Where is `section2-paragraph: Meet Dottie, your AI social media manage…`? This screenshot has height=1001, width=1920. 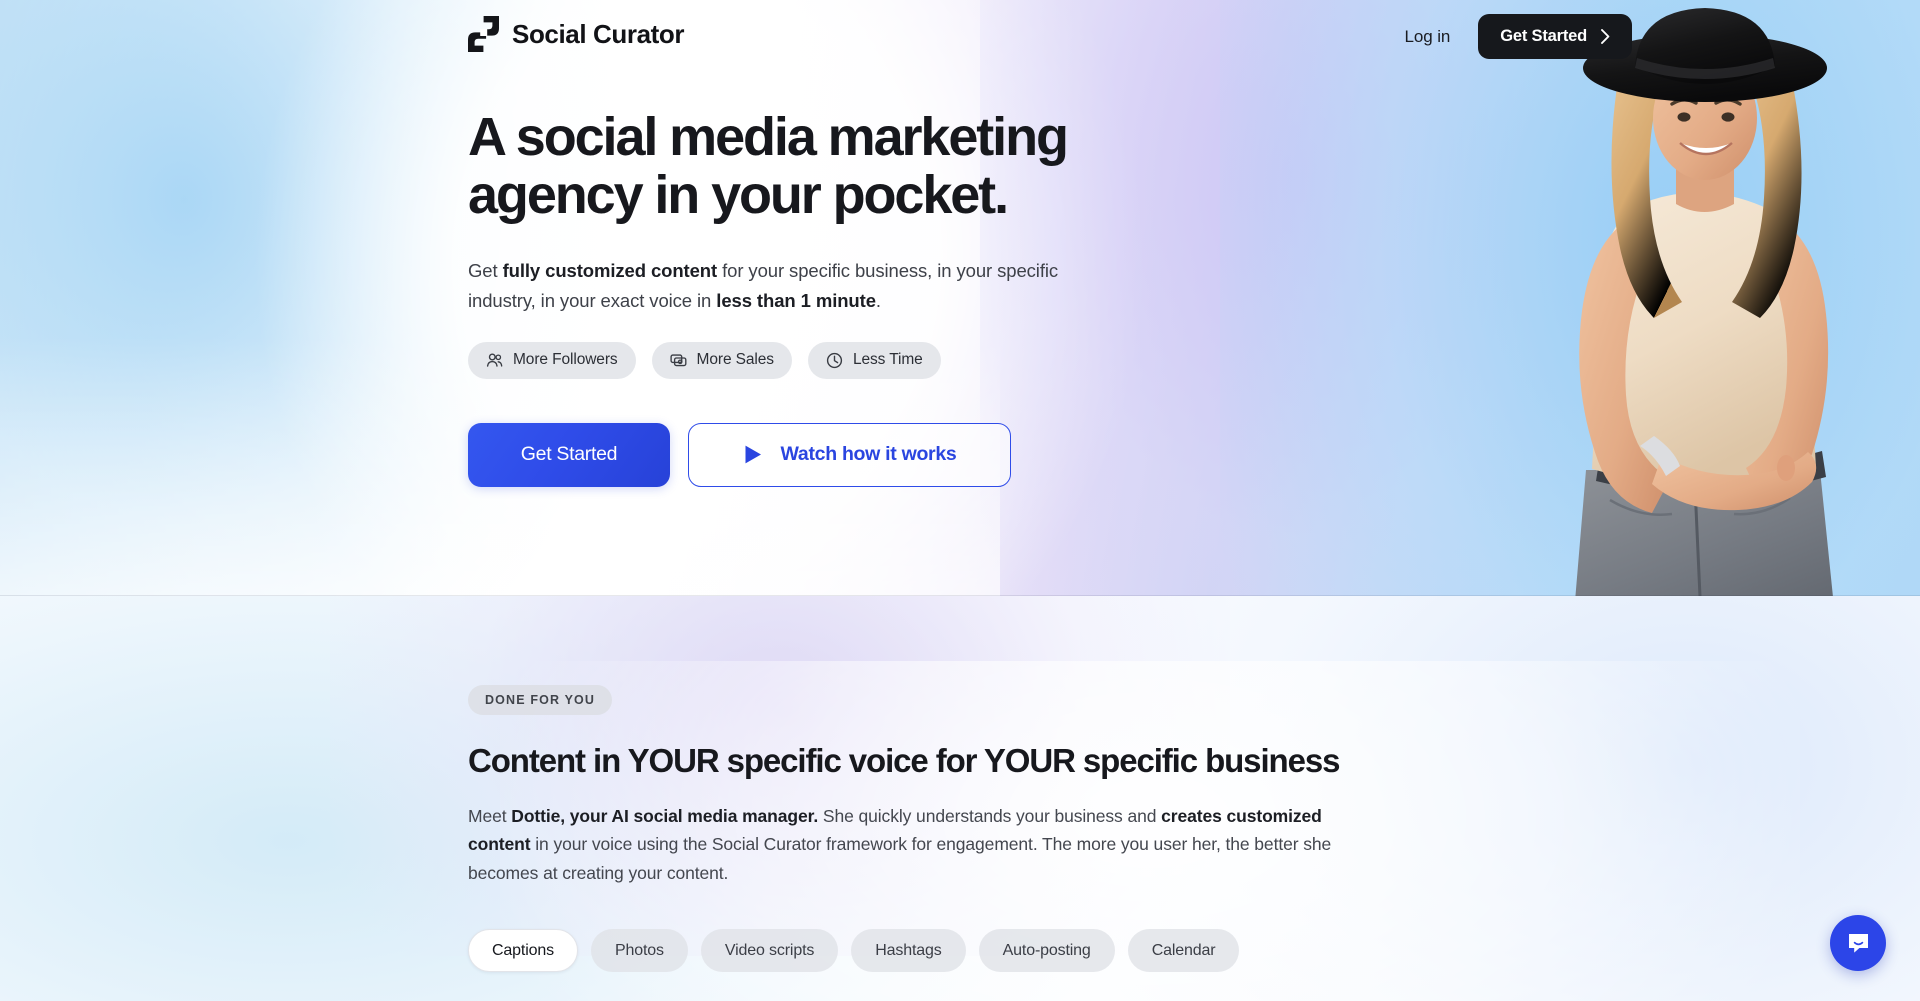
section2-paragraph: Meet Dottie, your AI social media manage… is located at coordinates (928, 844).